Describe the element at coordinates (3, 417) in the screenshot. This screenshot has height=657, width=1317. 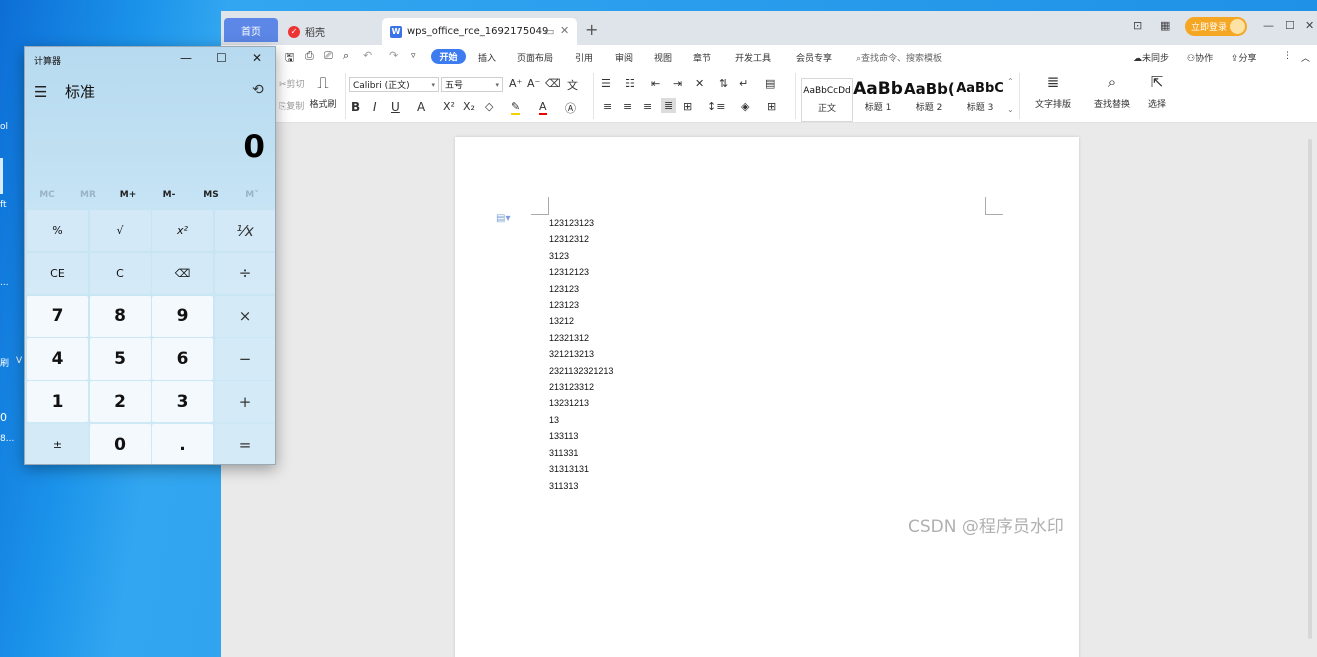
I see `desktop-icon-label: 0` at that location.